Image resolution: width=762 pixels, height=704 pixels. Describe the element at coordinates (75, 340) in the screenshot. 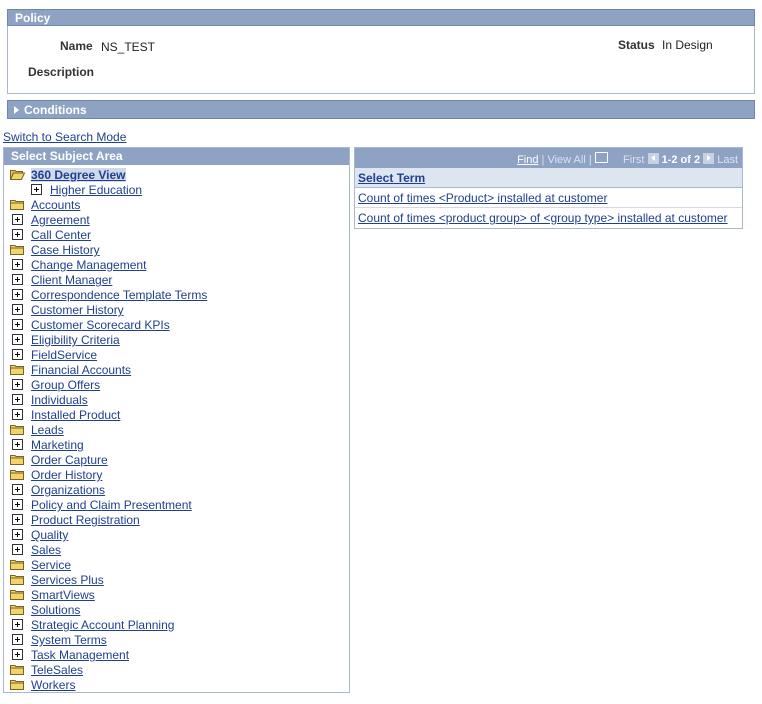

I see `tree-item-label: Eligibility Criteria` at that location.